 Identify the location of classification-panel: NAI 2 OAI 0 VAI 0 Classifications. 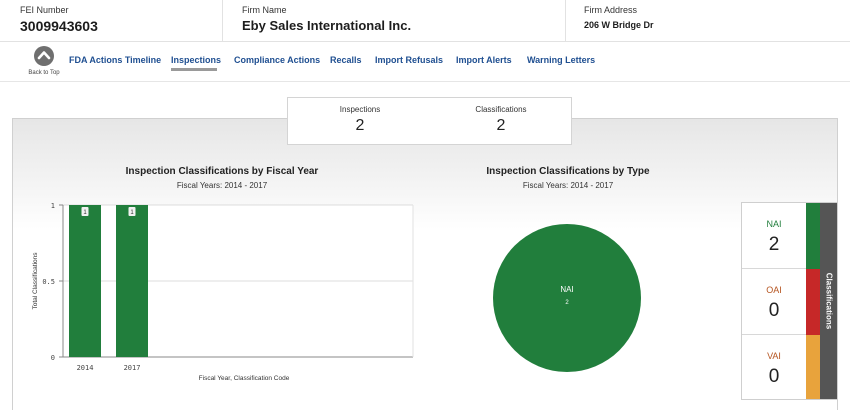
(789, 301).